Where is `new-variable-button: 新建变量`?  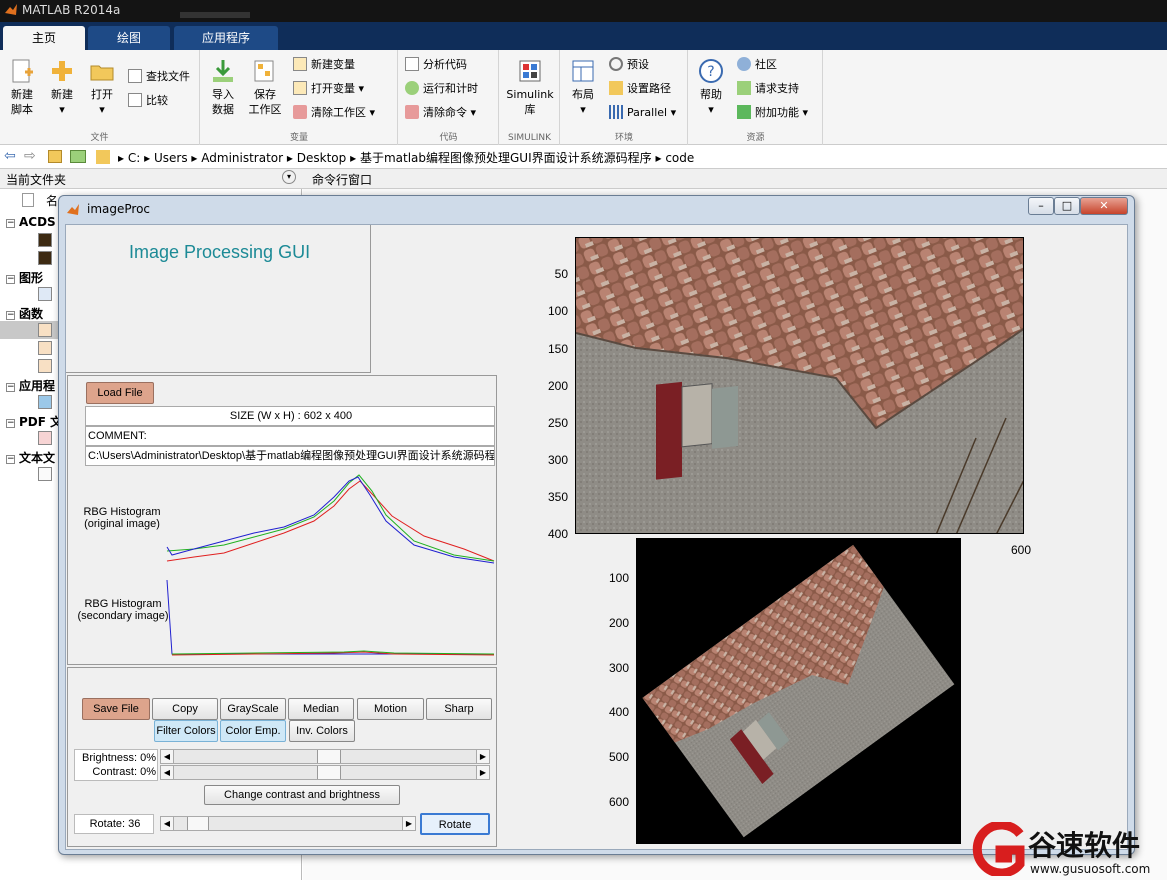
new-variable-button: 新建变量 is located at coordinates (324, 65).